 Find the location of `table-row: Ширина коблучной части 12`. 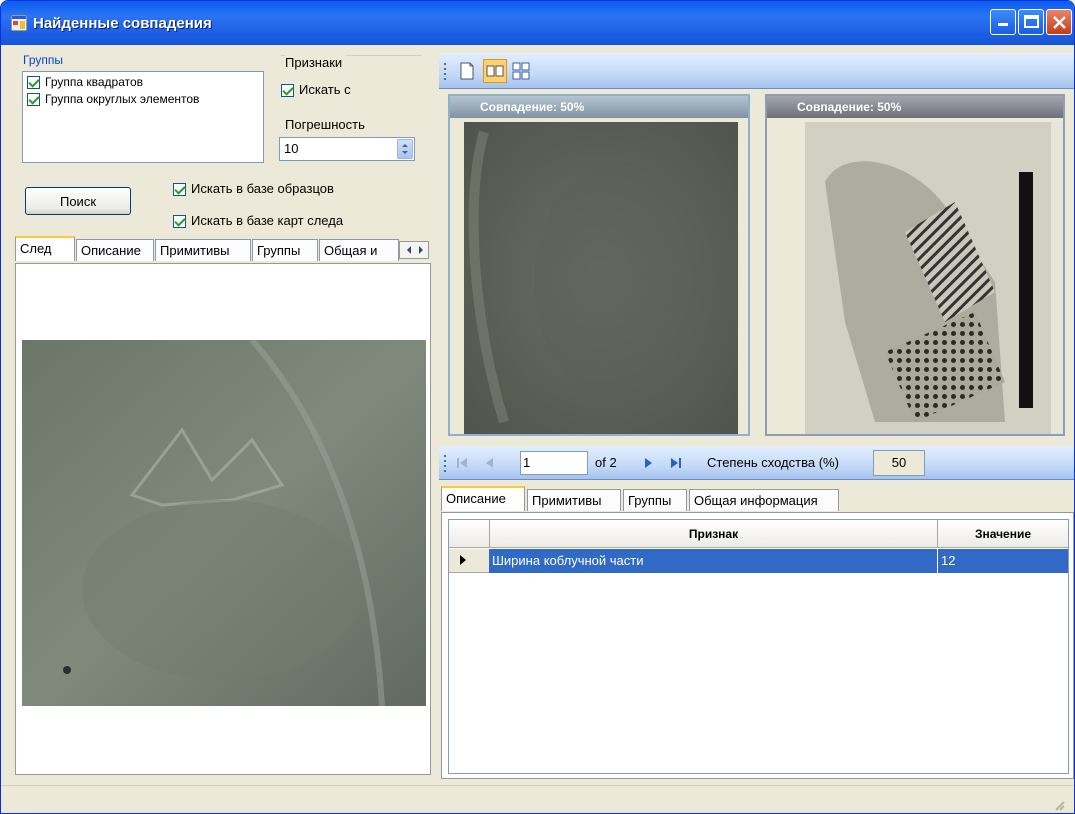

table-row: Ширина коблучной части 12 is located at coordinates (778, 561).